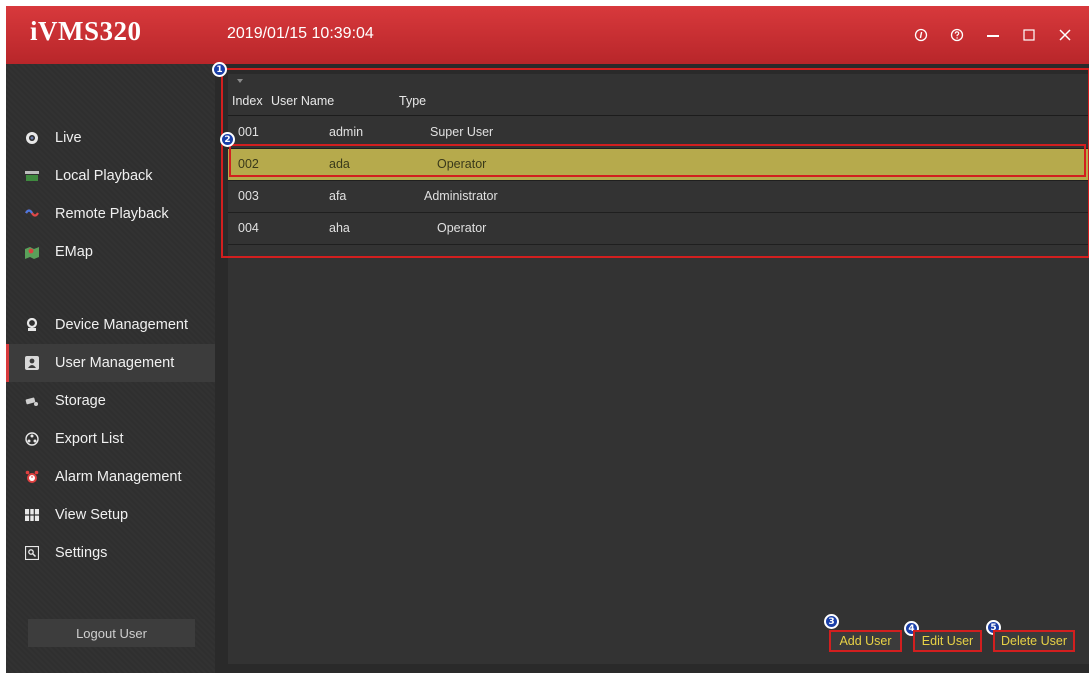 The height and width of the screenshot is (673, 1089). Describe the element at coordinates (658, 133) in the screenshot. I see `table-row: 001 admin Super User` at that location.